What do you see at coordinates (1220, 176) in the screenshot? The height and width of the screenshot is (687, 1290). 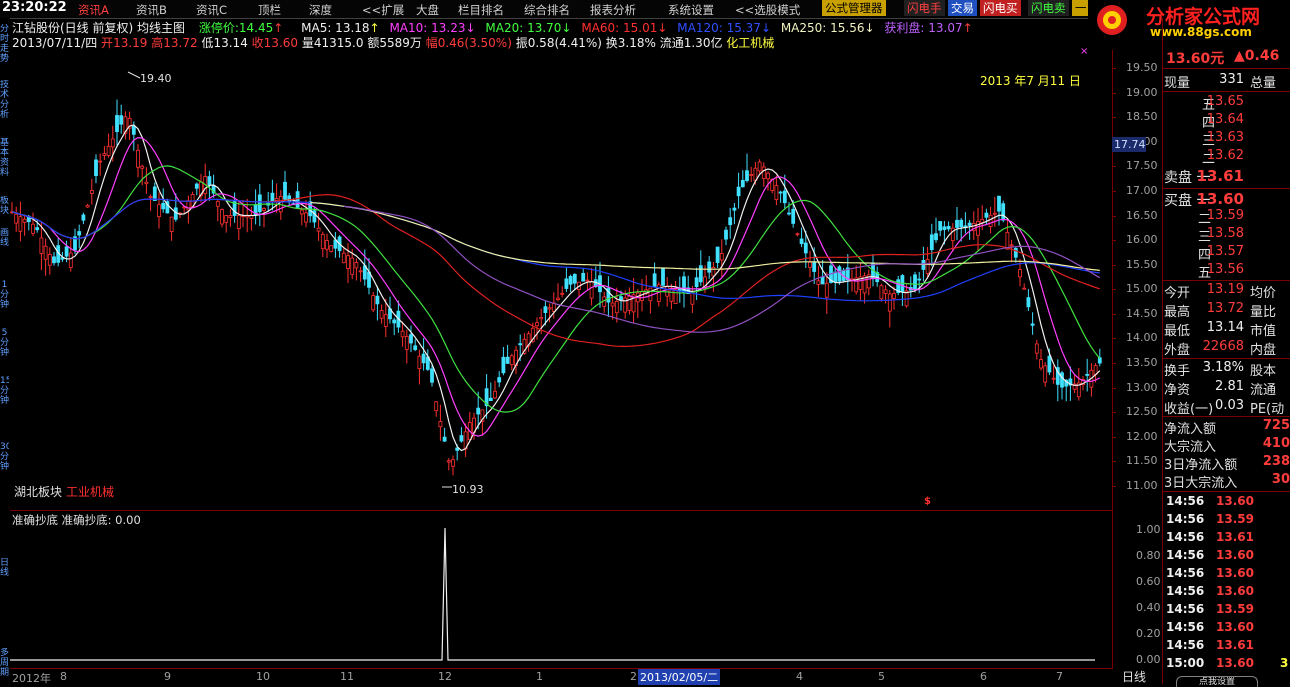 I see `ask1-price: 13.61` at bounding box center [1220, 176].